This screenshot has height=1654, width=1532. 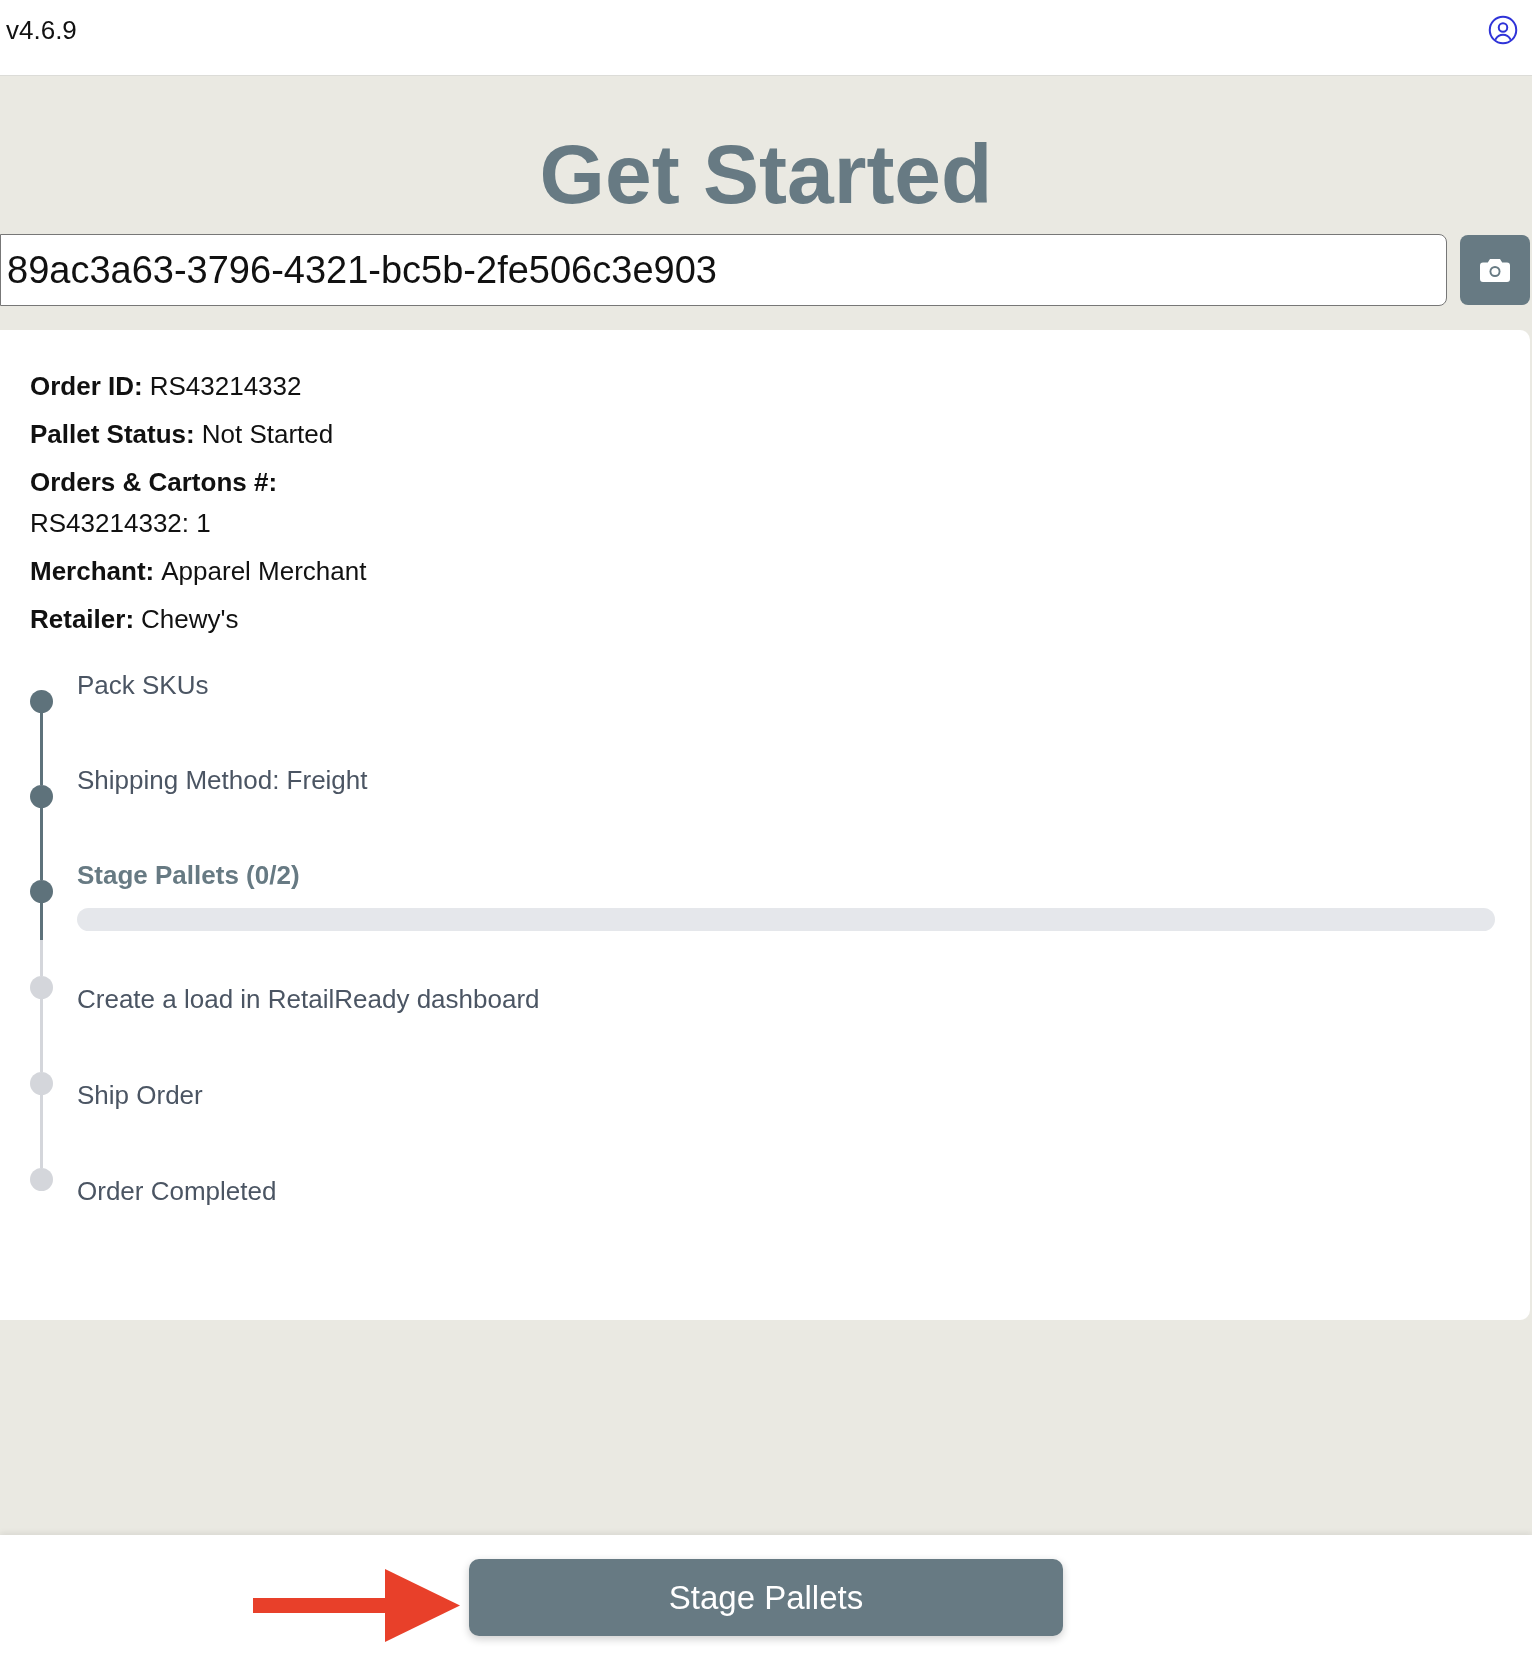 I want to click on camera-button, so click(x=1495, y=270).